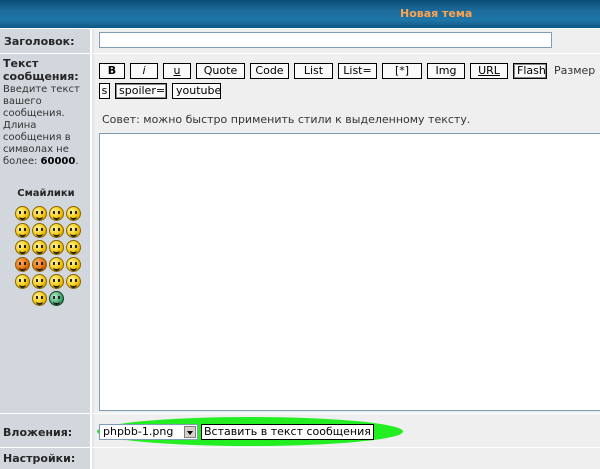  What do you see at coordinates (39, 458) in the screenshot?
I see `settings-label: Настройки:` at bounding box center [39, 458].